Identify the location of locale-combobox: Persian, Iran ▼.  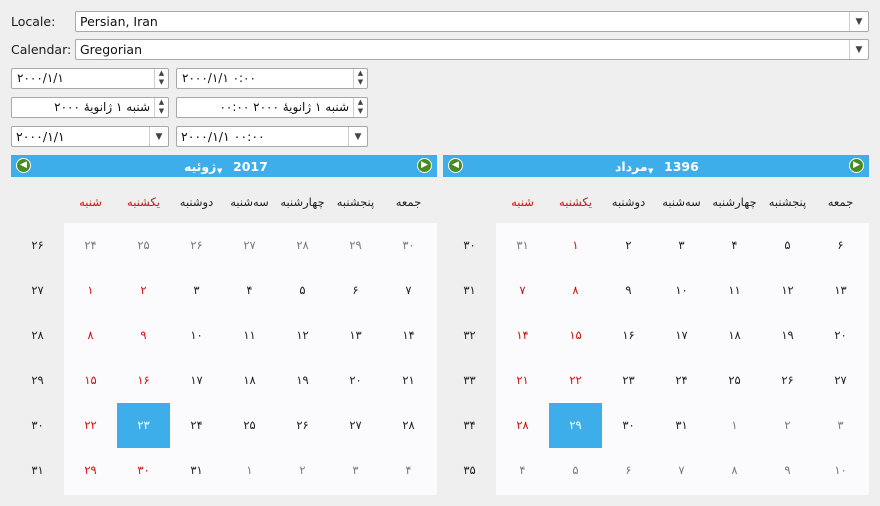
(472, 21).